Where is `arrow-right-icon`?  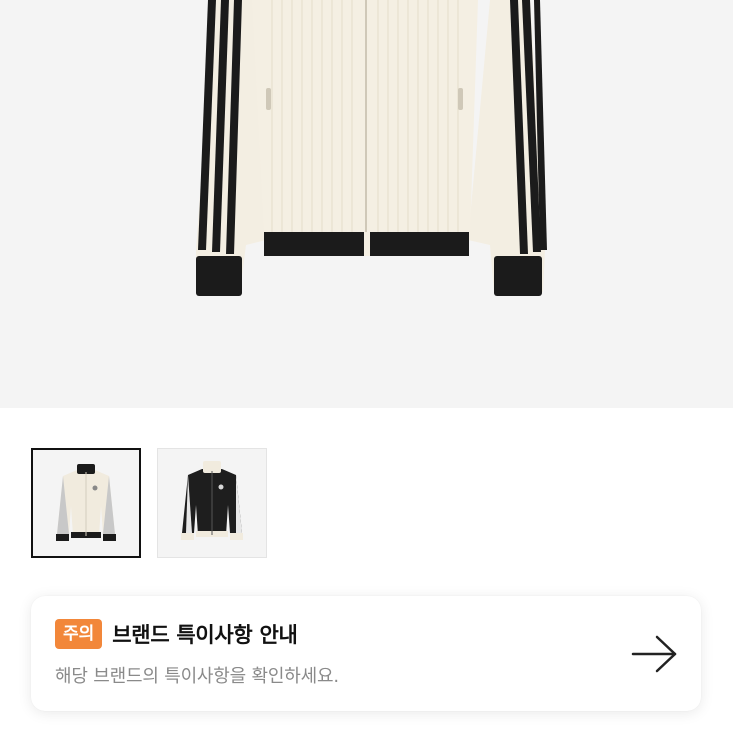 arrow-right-icon is located at coordinates (655, 654).